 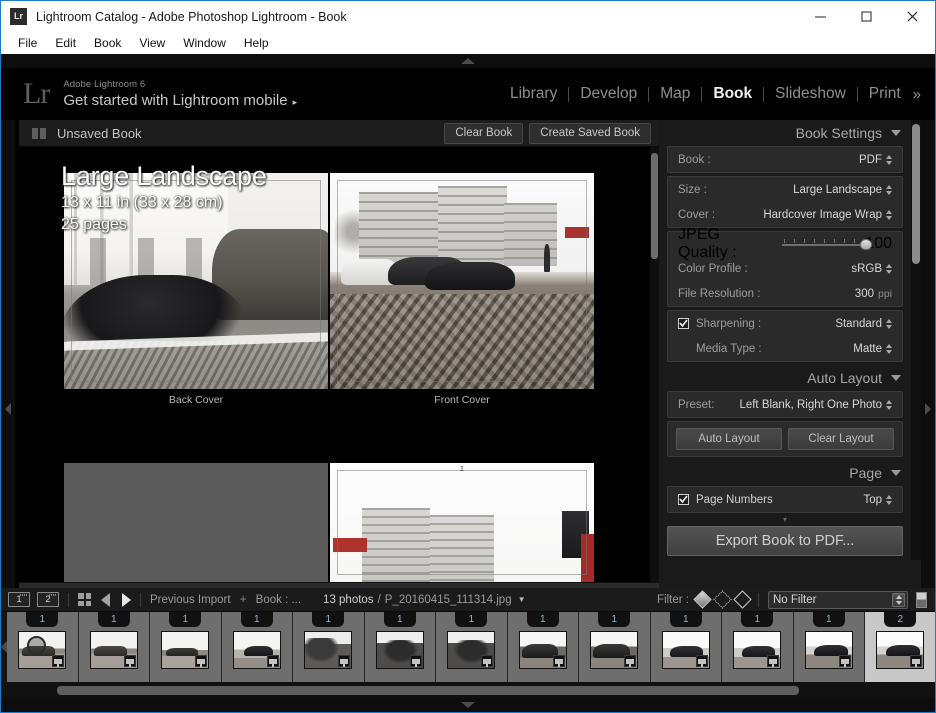 What do you see at coordinates (810, 94) in the screenshot?
I see `module-slideshow: Slideshow` at bounding box center [810, 94].